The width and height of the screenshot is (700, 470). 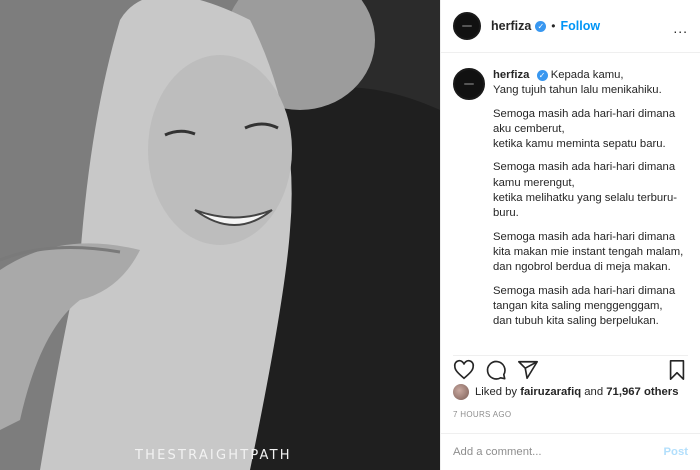 I want to click on comment-icon, so click(x=496, y=370).